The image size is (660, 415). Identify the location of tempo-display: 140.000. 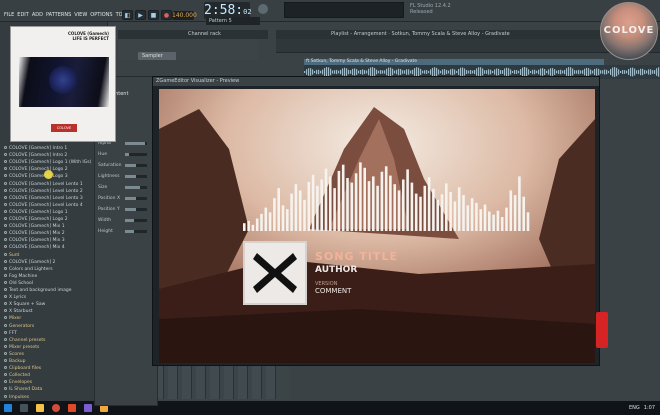
(184, 15).